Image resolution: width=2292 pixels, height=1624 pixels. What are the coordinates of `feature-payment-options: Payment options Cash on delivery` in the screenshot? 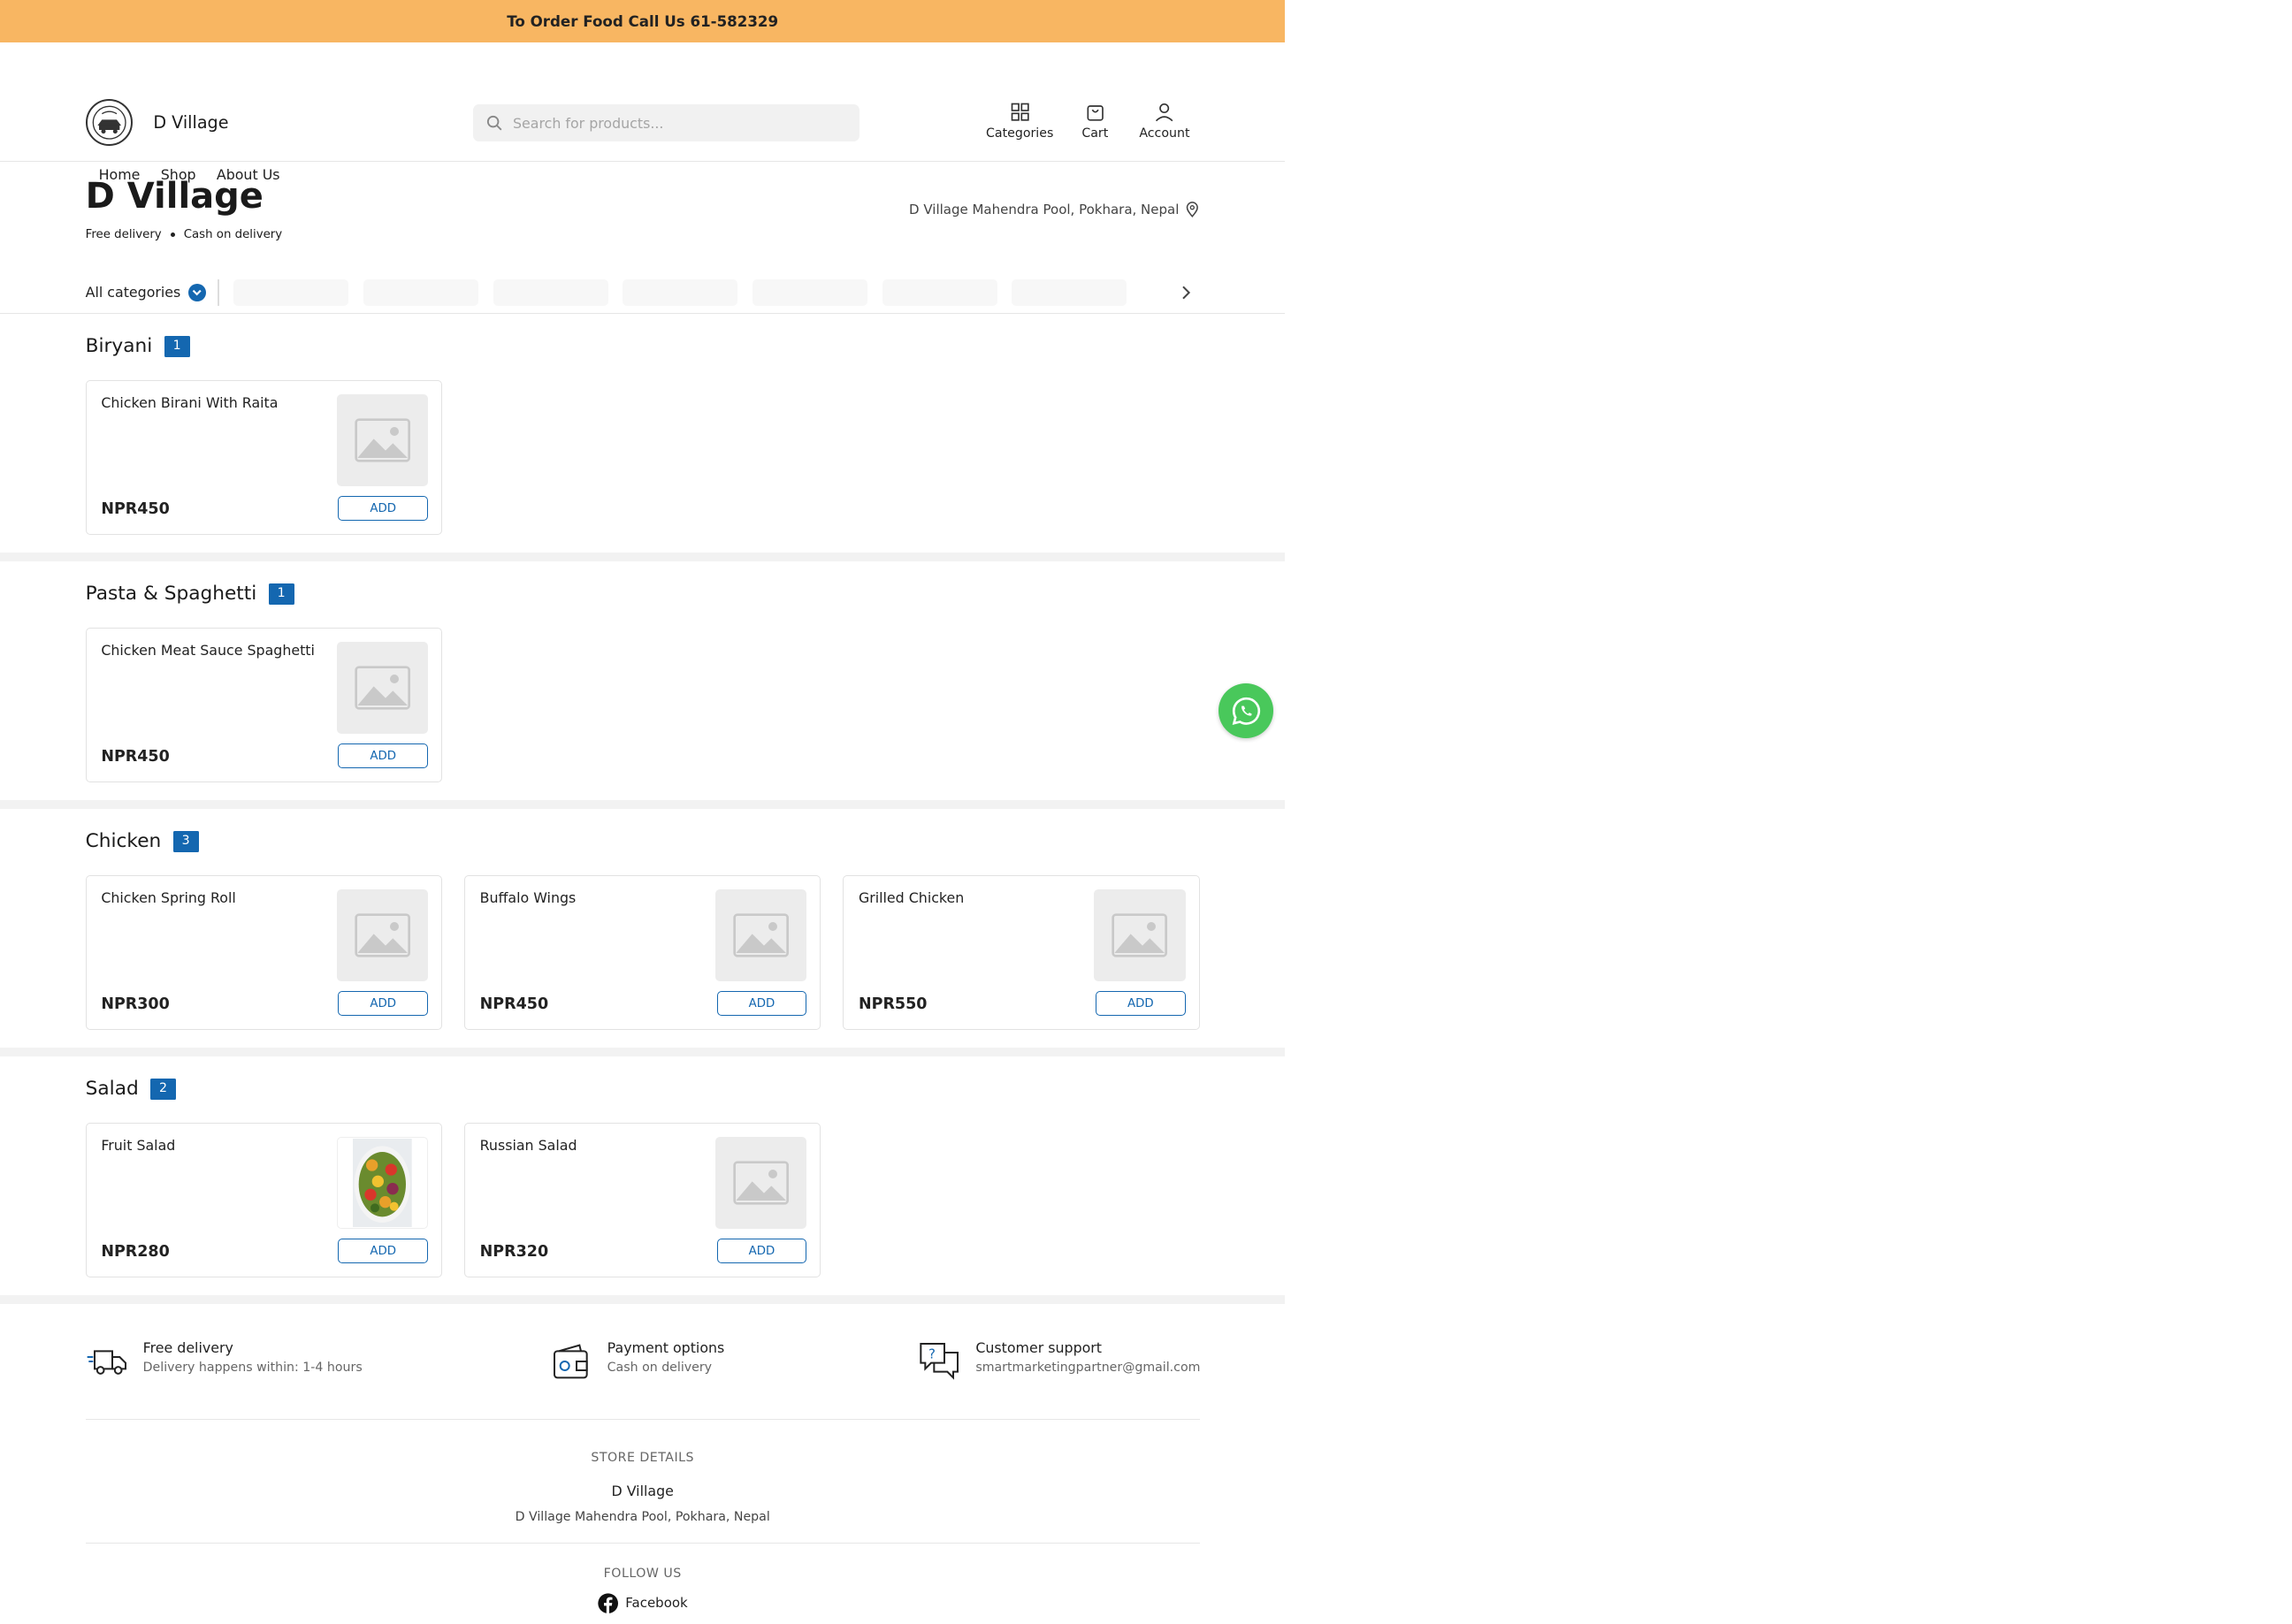 It's located at (637, 1361).